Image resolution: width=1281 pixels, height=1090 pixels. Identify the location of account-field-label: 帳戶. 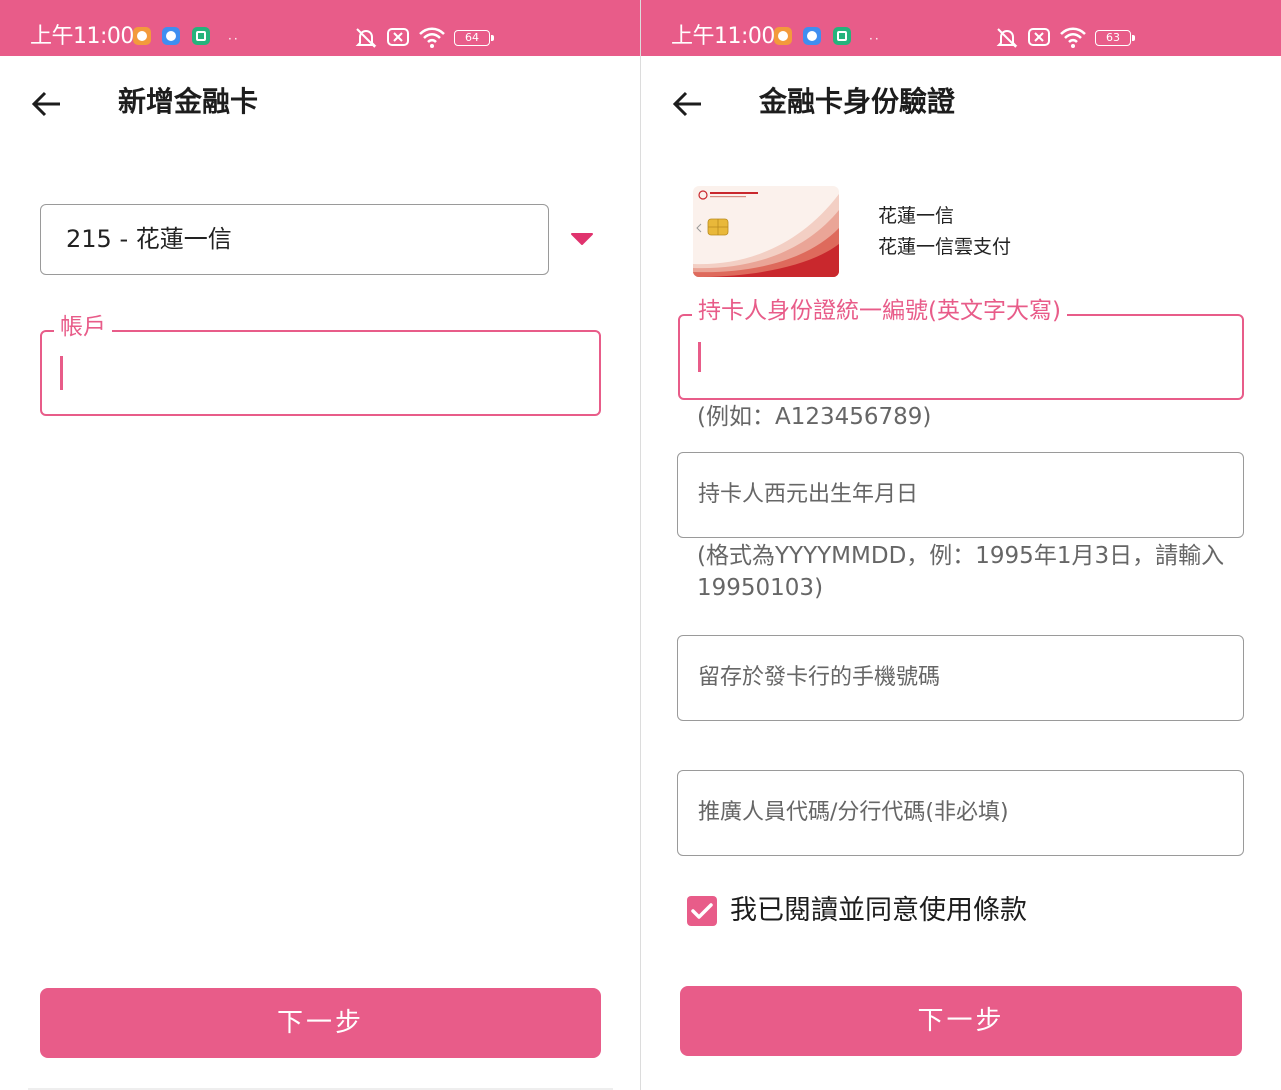
(83, 327).